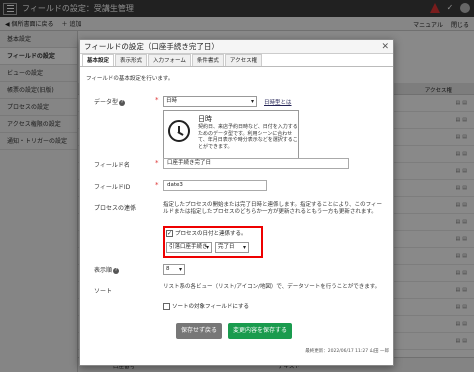  What do you see at coordinates (232, 247) in the screenshot?
I see `process-date-select: 完了日` at bounding box center [232, 247].